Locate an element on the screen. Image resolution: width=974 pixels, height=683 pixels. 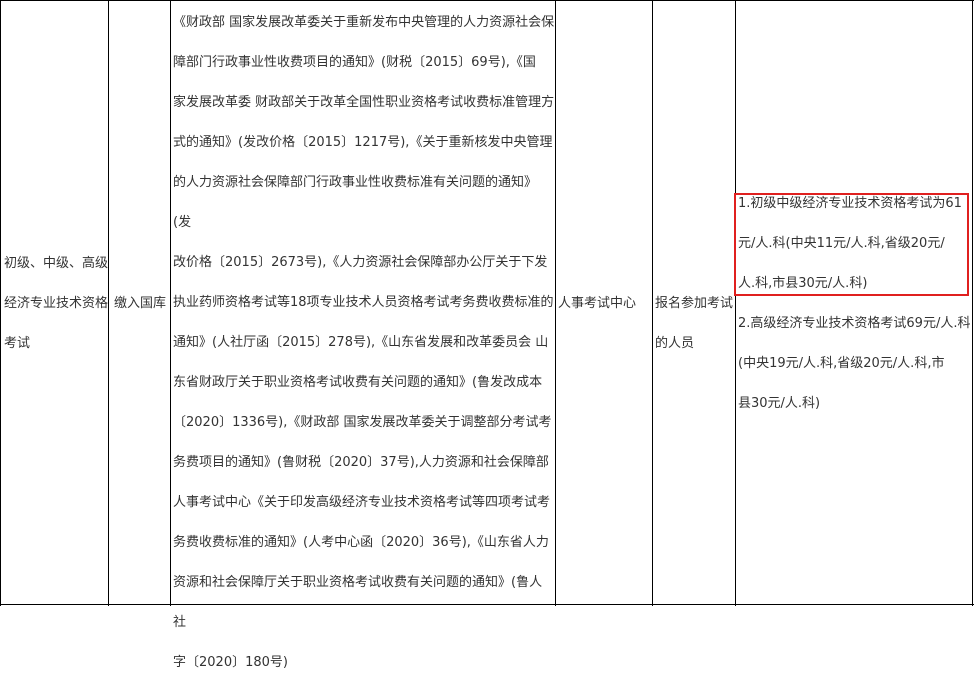
collector-cell: 人事考试中心 is located at coordinates (597, 303).